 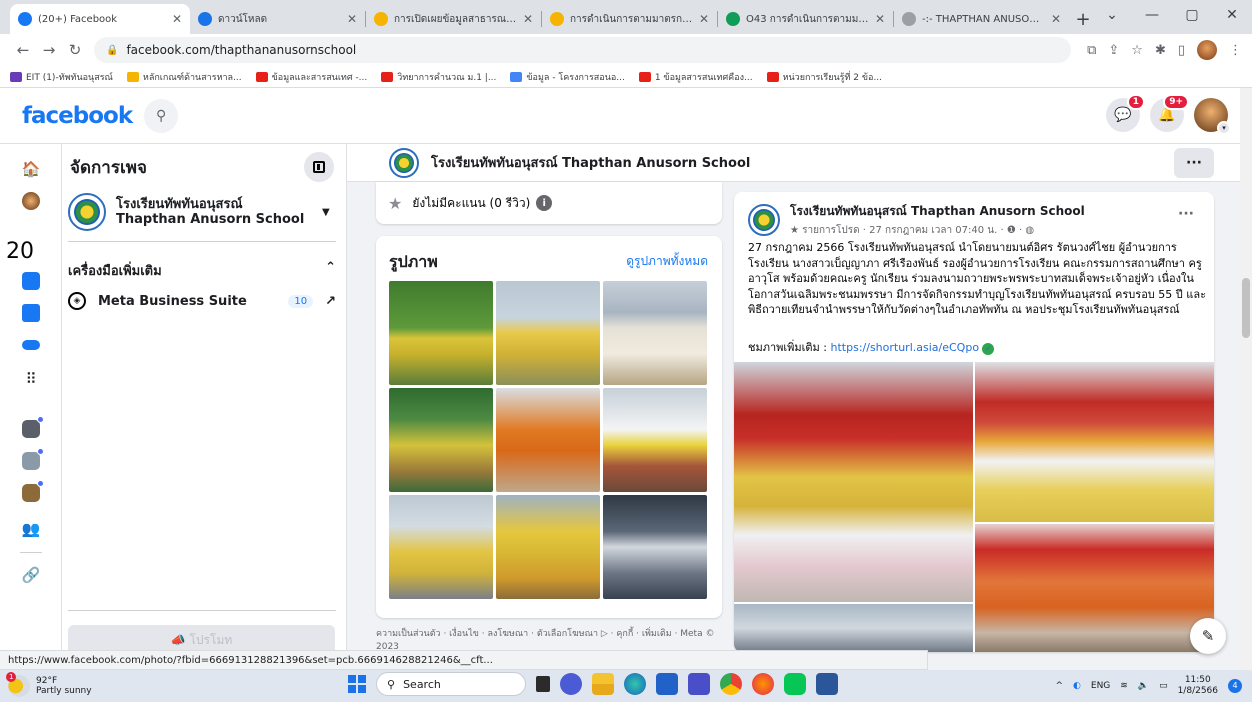 What do you see at coordinates (112, 50) in the screenshot?
I see `lock-icon: 🔒` at bounding box center [112, 50].